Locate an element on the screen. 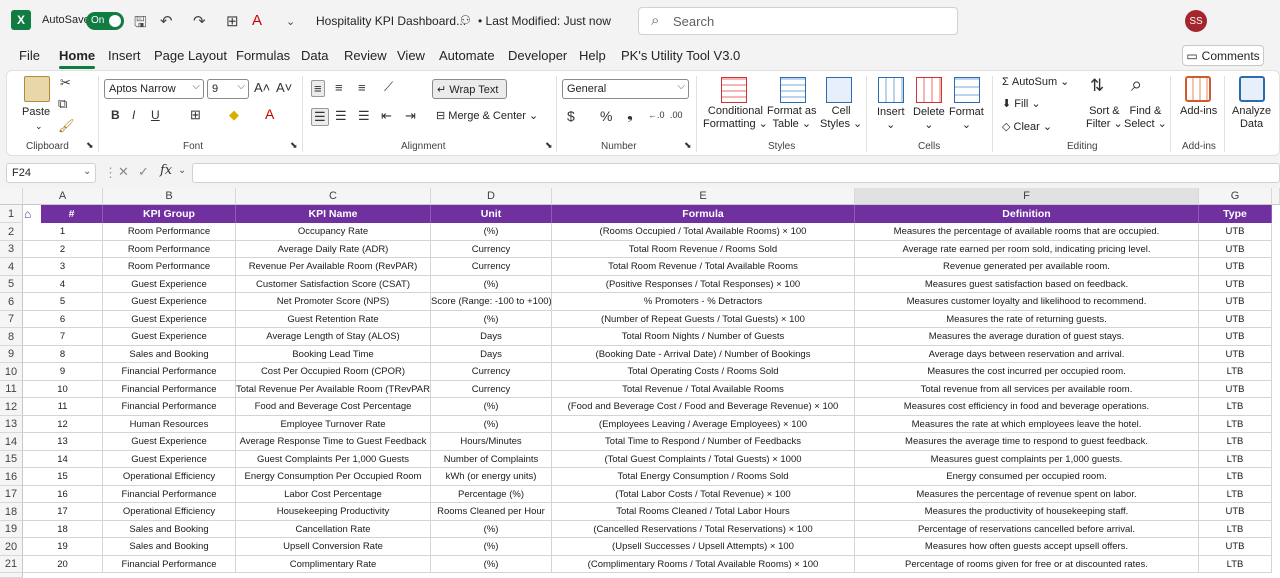 The width and height of the screenshot is (1280, 578). header-cell: Unit is located at coordinates (491, 214).